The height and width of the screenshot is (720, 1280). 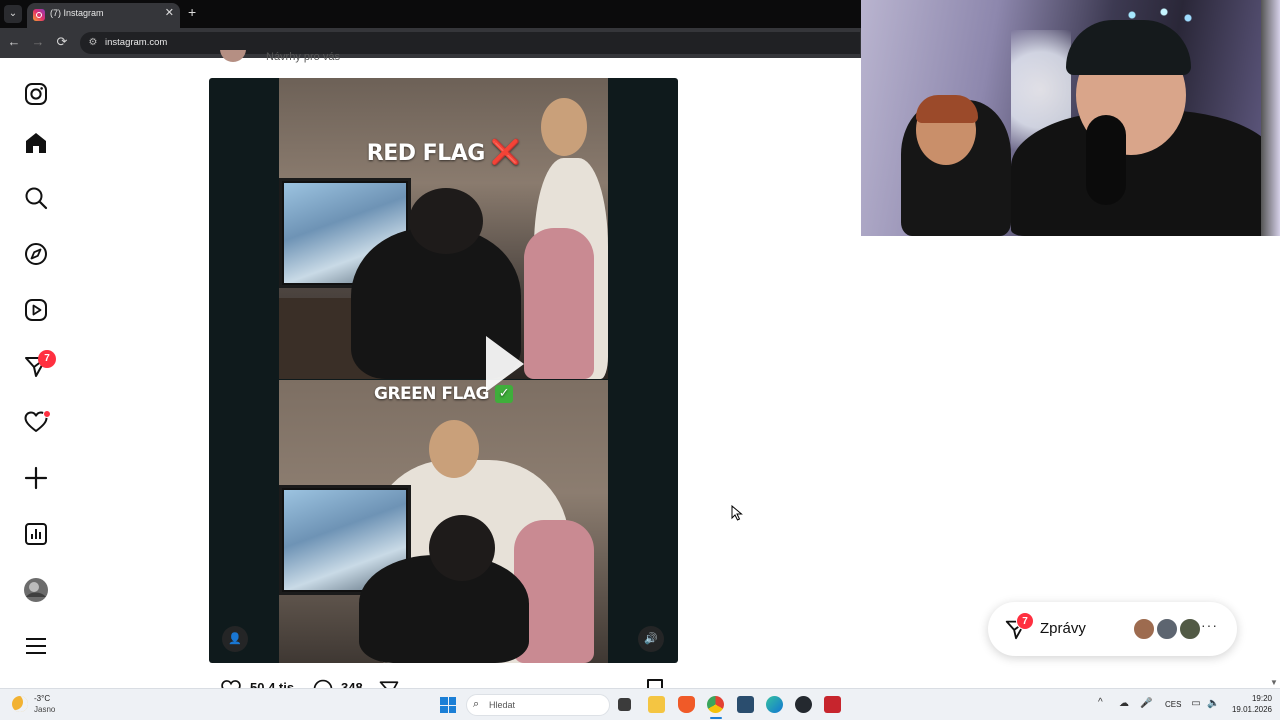 What do you see at coordinates (448, 705) in the screenshot?
I see `windows-start-icon` at bounding box center [448, 705].